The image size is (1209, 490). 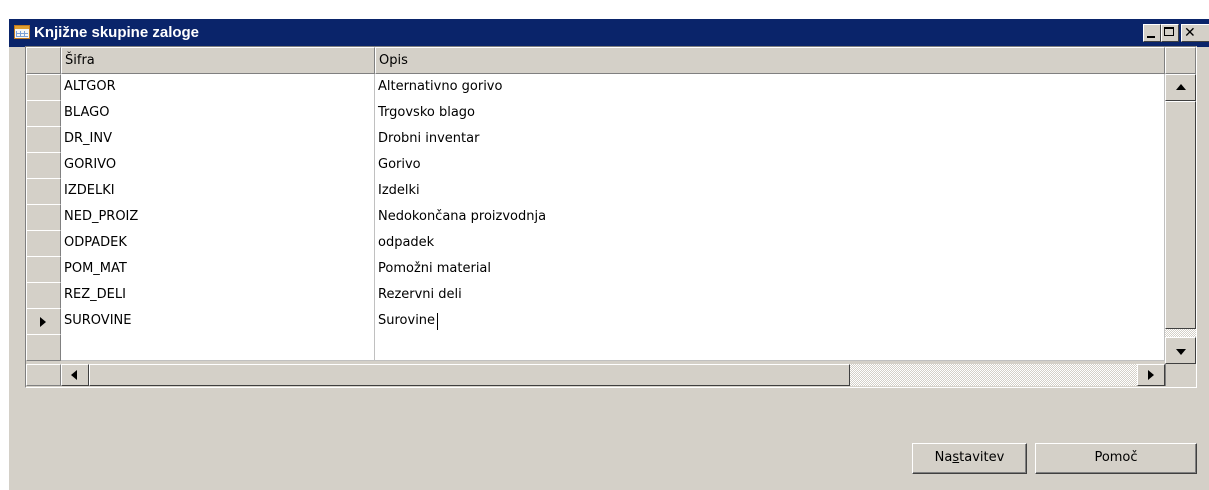 I want to click on cell-description: Rezervni deli, so click(x=770, y=295).